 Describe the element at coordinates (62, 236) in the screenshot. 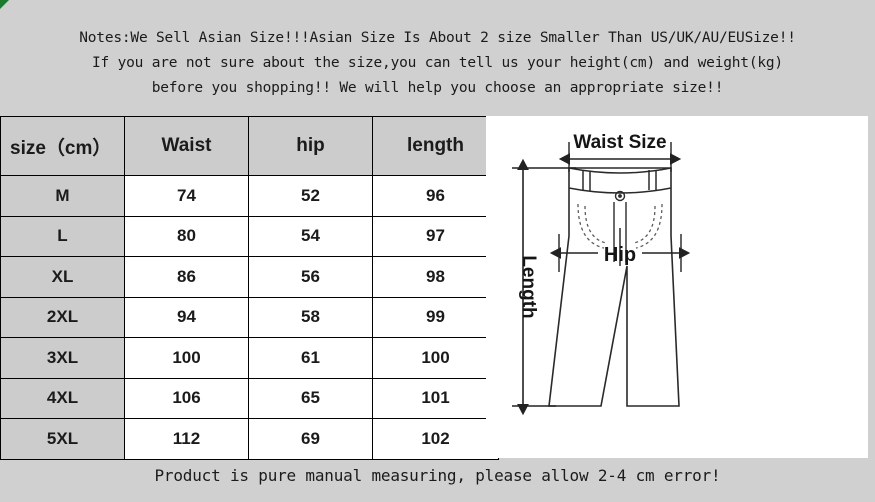

I see `cell-size: L` at that location.